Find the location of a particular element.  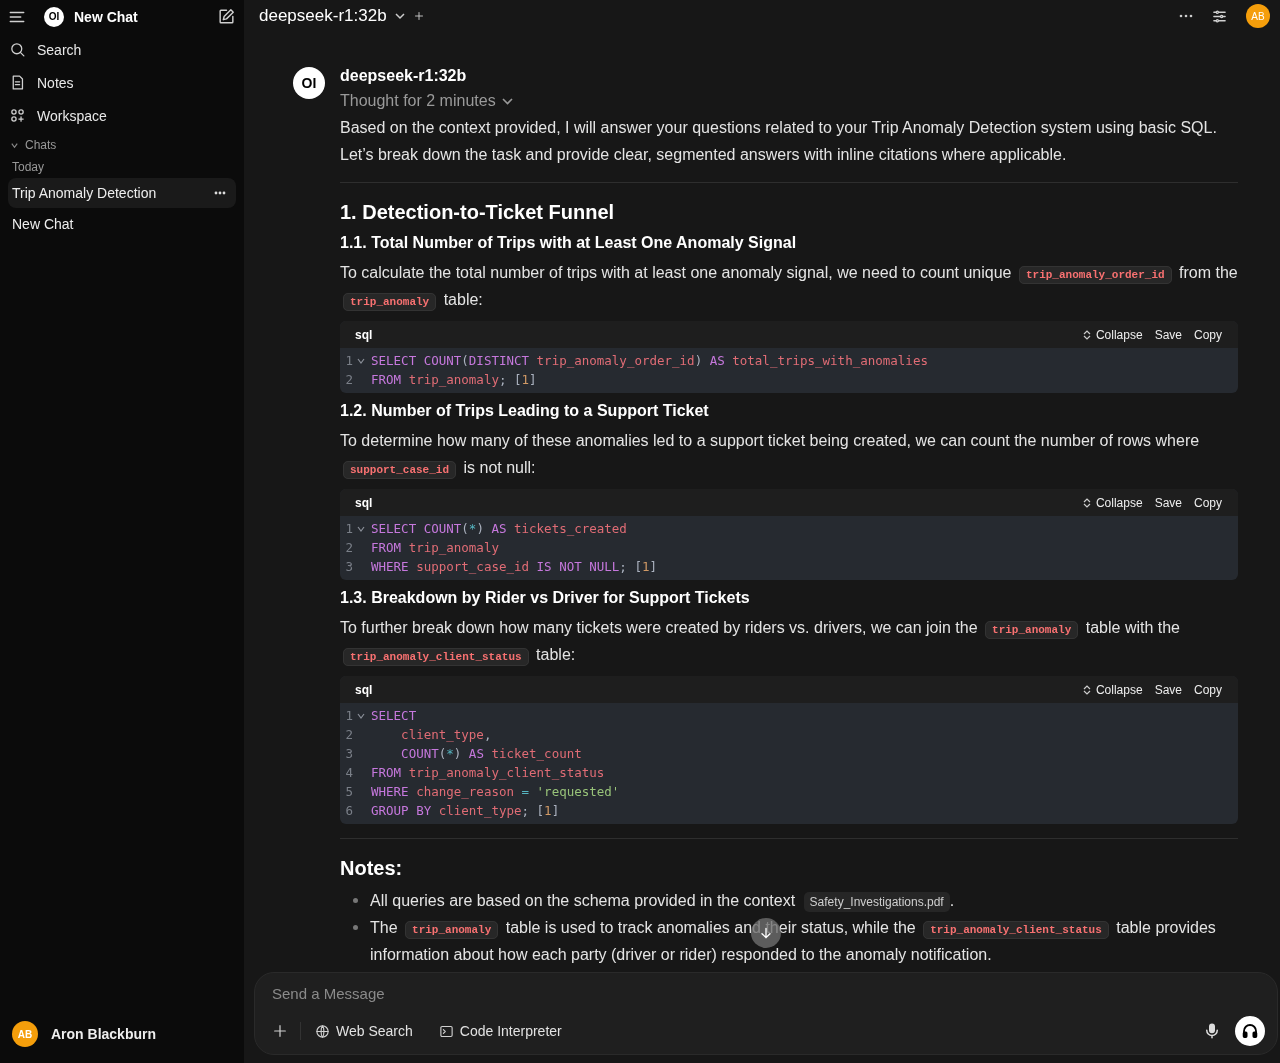

line-number: 4 is located at coordinates (348, 772).